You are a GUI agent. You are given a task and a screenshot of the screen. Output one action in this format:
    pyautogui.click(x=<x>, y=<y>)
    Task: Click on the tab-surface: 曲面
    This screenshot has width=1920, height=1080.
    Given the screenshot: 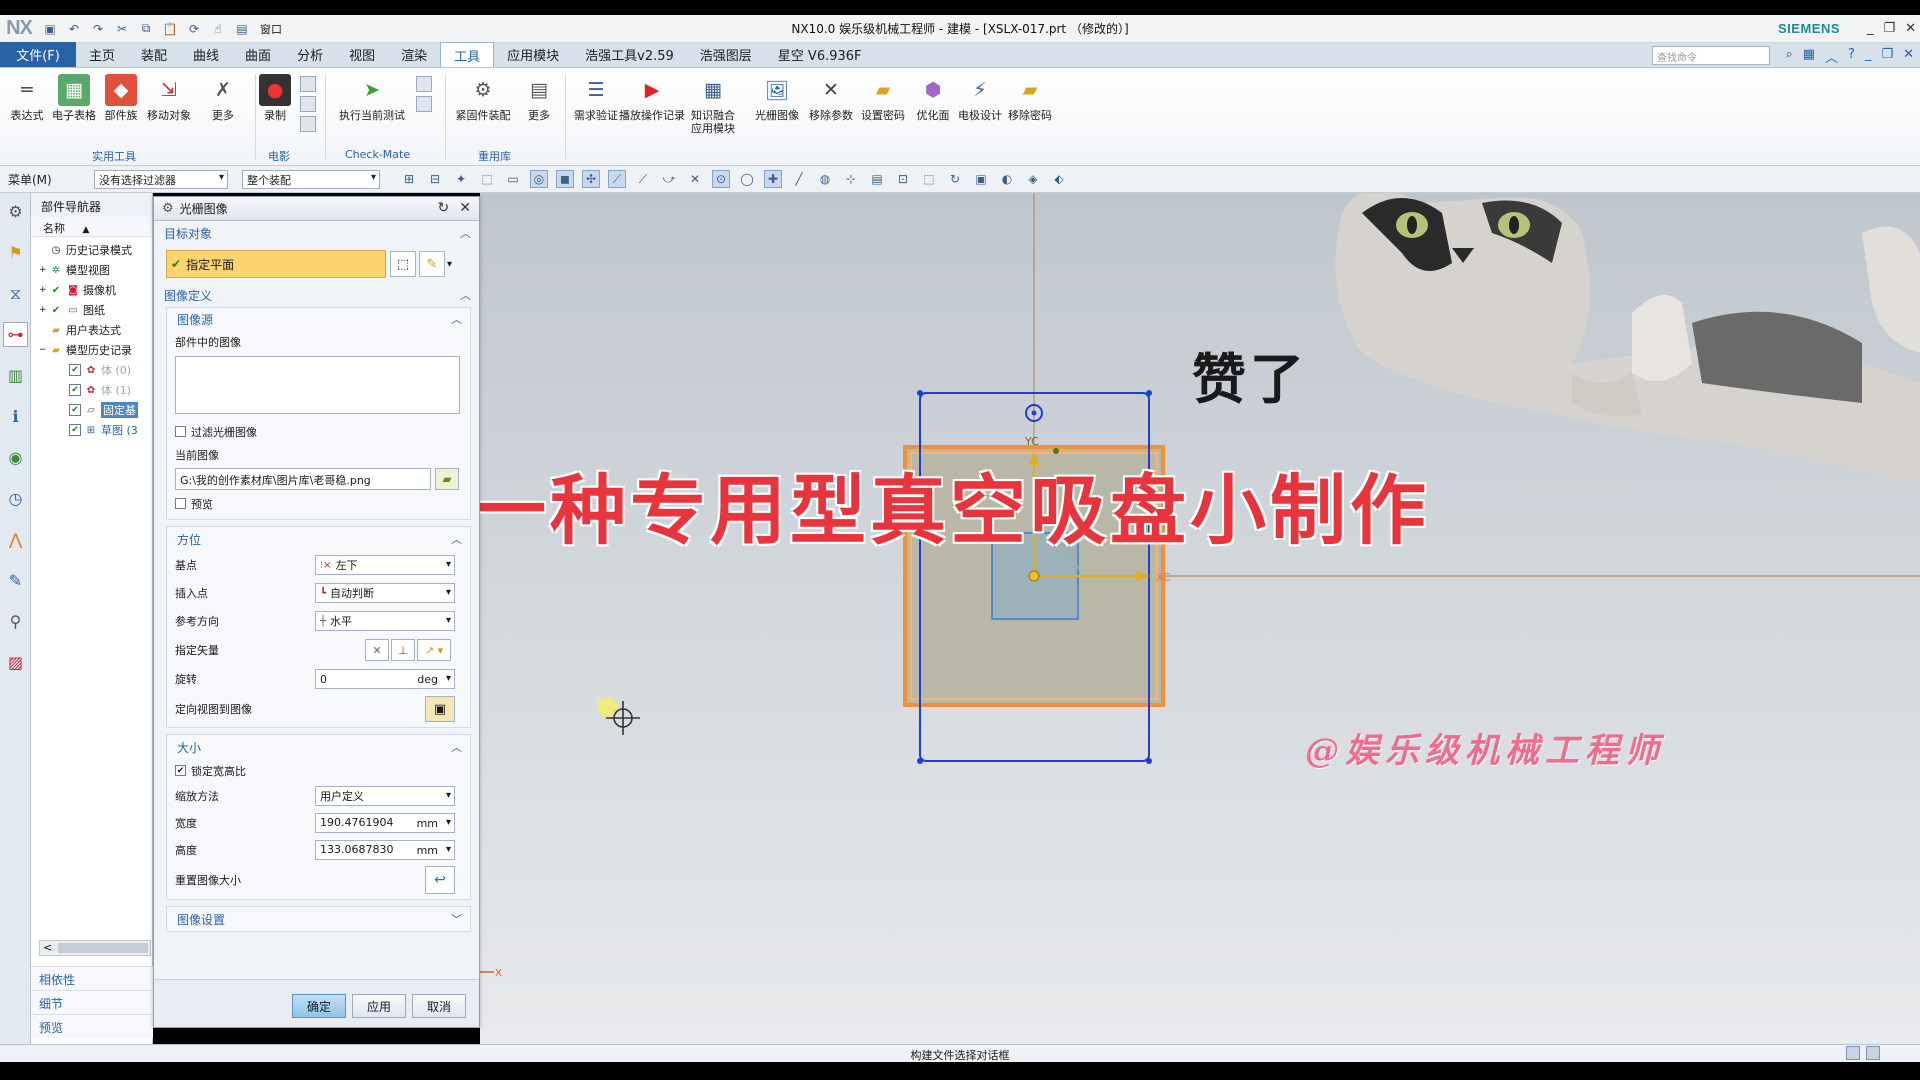 What is the action you would take?
    pyautogui.click(x=258, y=54)
    